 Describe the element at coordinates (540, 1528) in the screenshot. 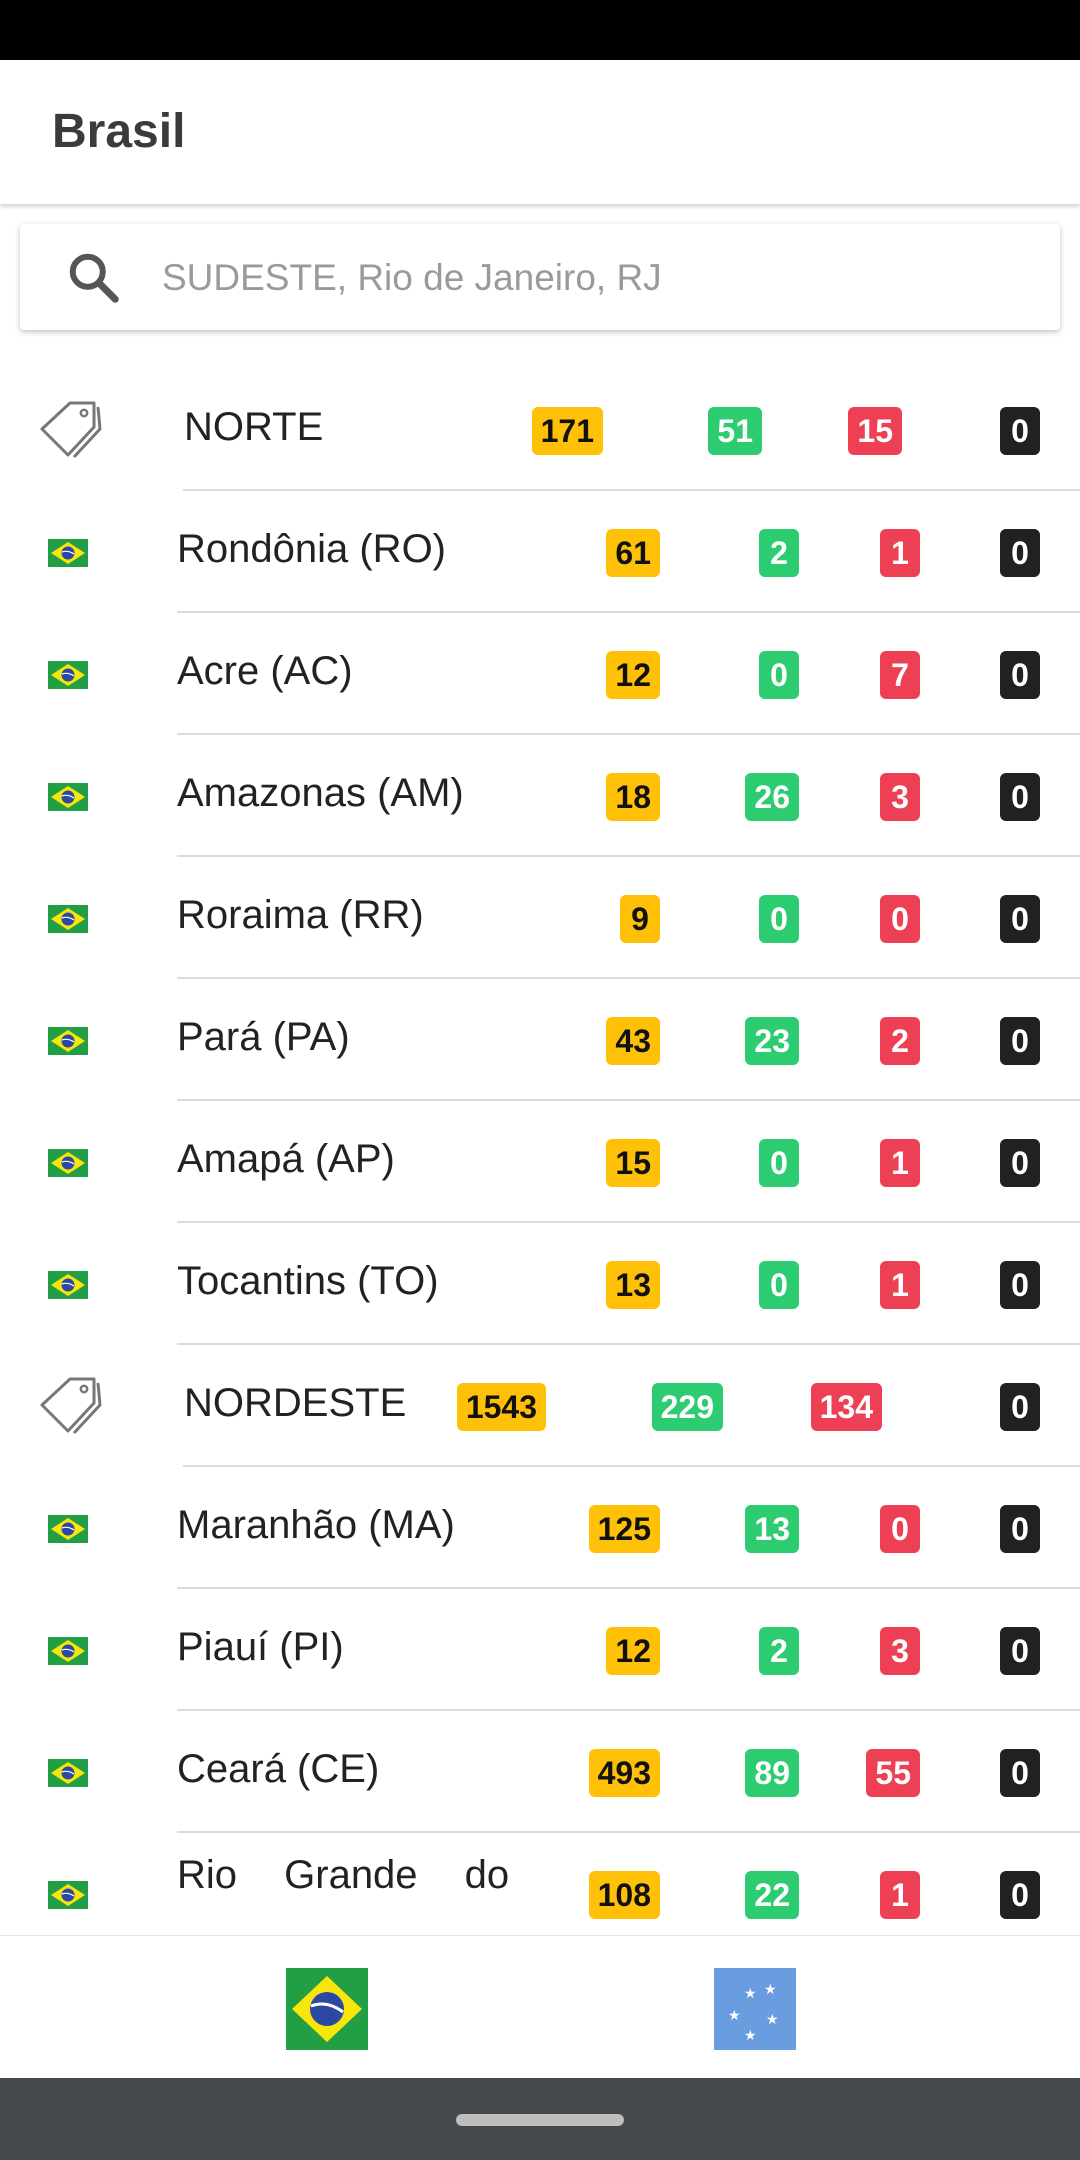

I see `state-row: Maranhão (MA) 125 13 0 0` at that location.